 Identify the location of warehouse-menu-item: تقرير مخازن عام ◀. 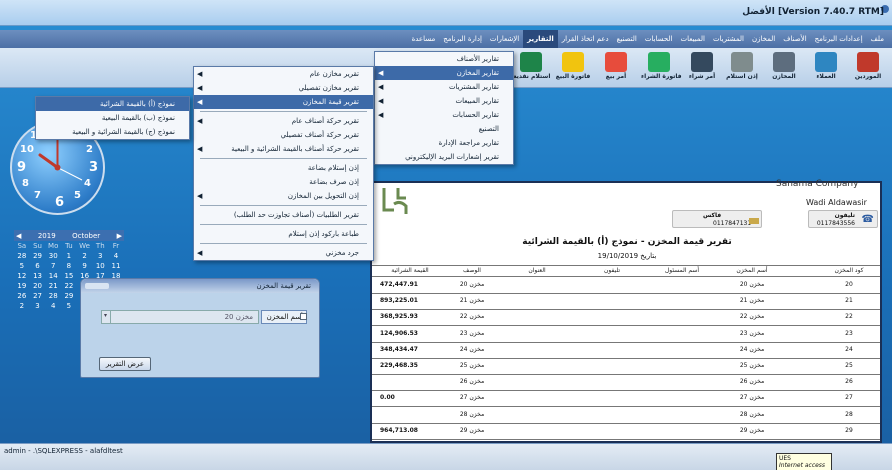
(283, 74).